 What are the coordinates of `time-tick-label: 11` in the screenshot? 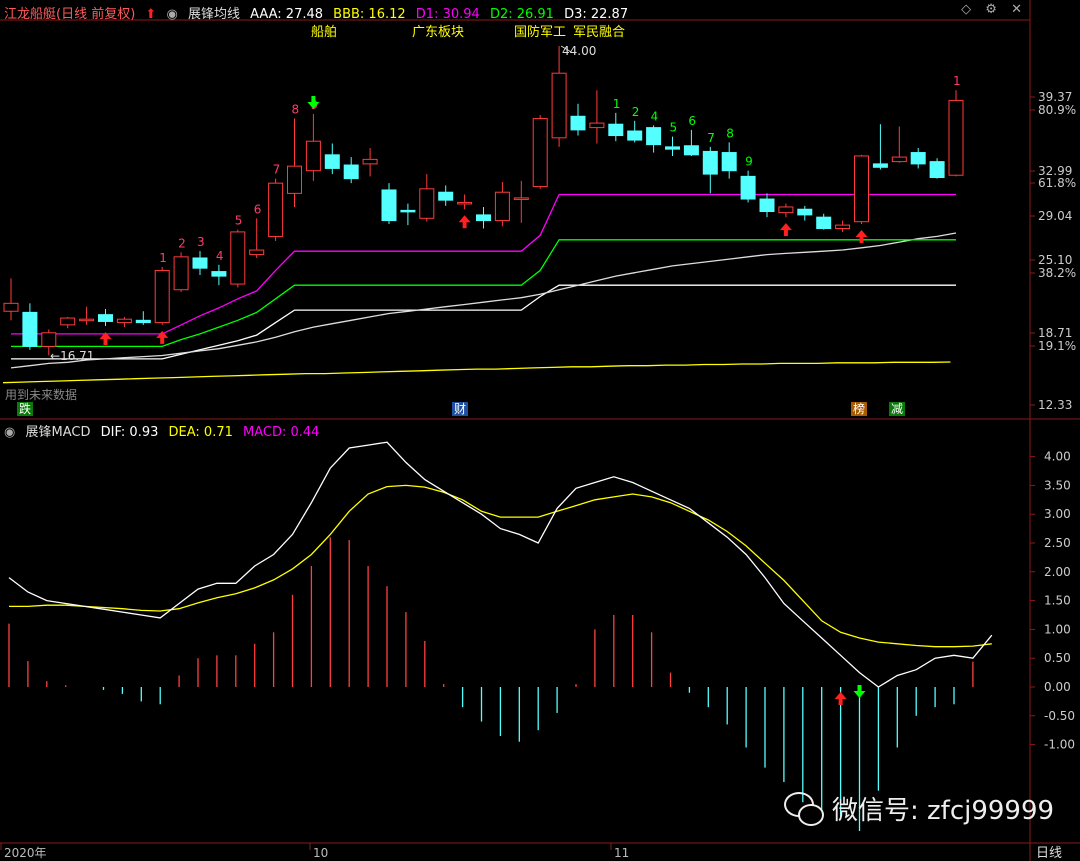 It's located at (621, 853).